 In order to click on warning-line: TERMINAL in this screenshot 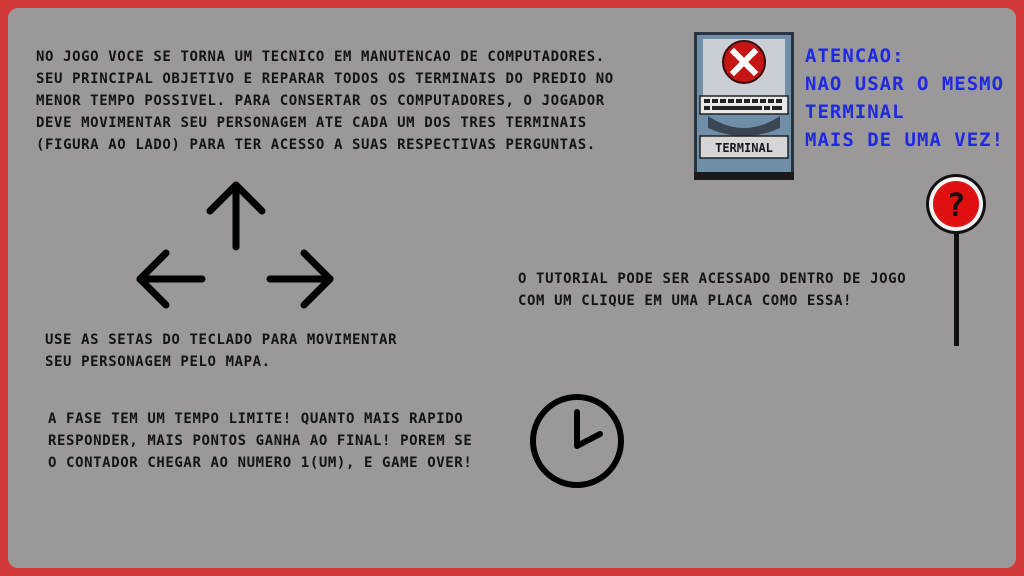, I will do `click(855, 112)`.